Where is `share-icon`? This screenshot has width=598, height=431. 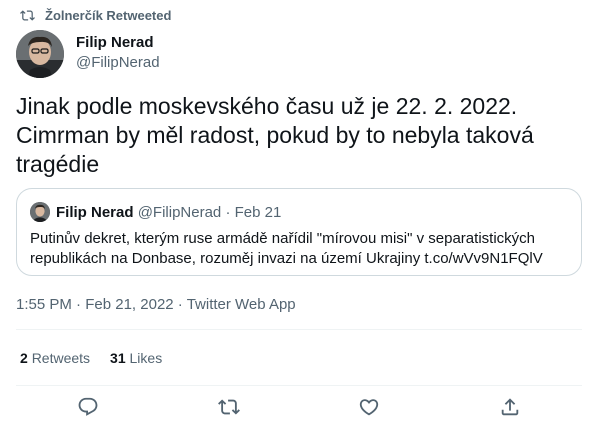
share-icon is located at coordinates (510, 407).